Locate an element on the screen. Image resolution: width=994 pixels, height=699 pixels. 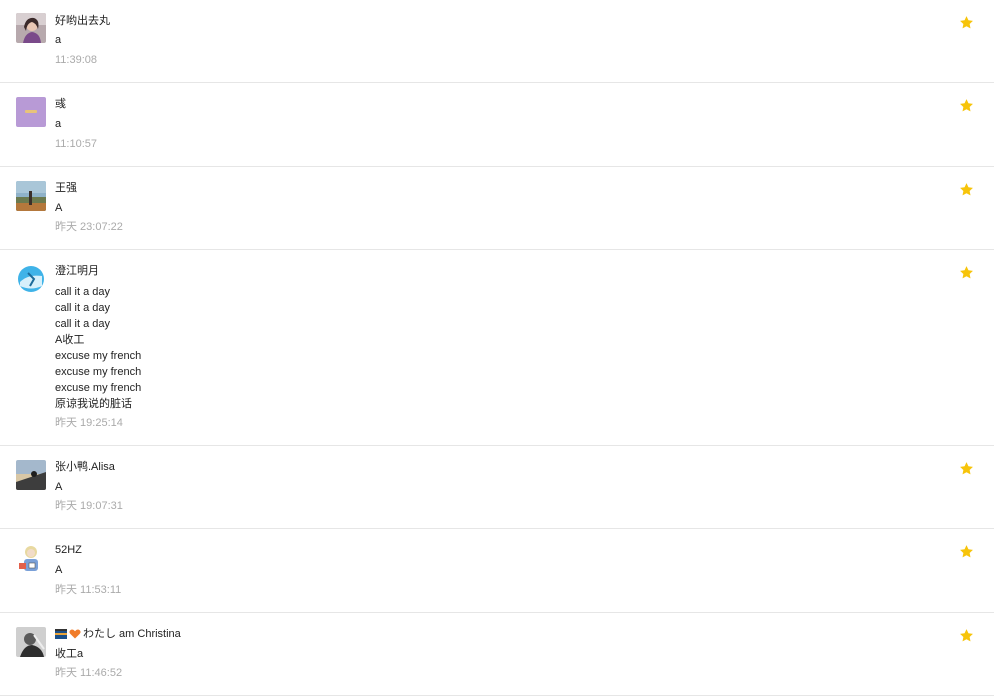
message-time: 11:10:57 is located at coordinates (76, 144).